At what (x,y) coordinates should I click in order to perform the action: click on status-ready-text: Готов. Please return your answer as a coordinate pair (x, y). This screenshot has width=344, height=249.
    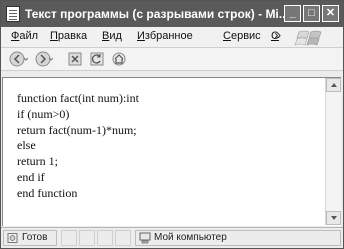
    Looking at the image, I should click on (35, 237).